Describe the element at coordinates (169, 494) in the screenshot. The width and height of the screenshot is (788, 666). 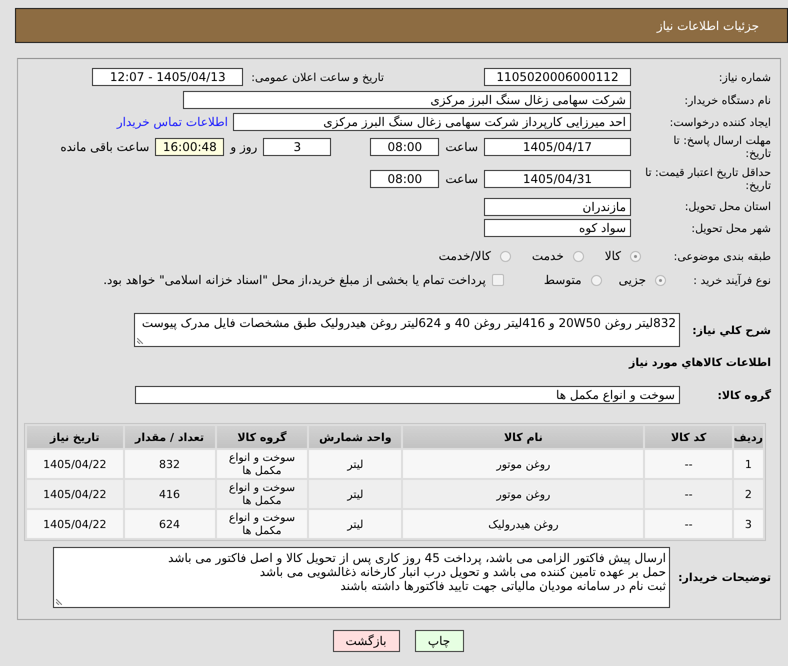
I see `table-cell: 416` at that location.